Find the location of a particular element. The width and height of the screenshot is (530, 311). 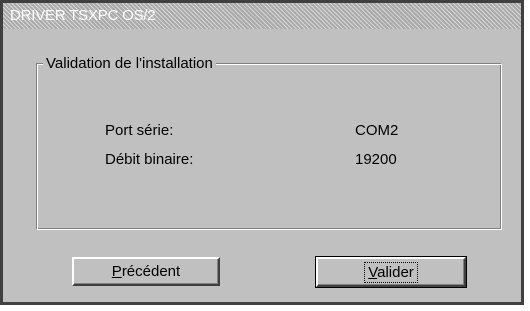

previous-button-label: Précédent is located at coordinates (146, 271).